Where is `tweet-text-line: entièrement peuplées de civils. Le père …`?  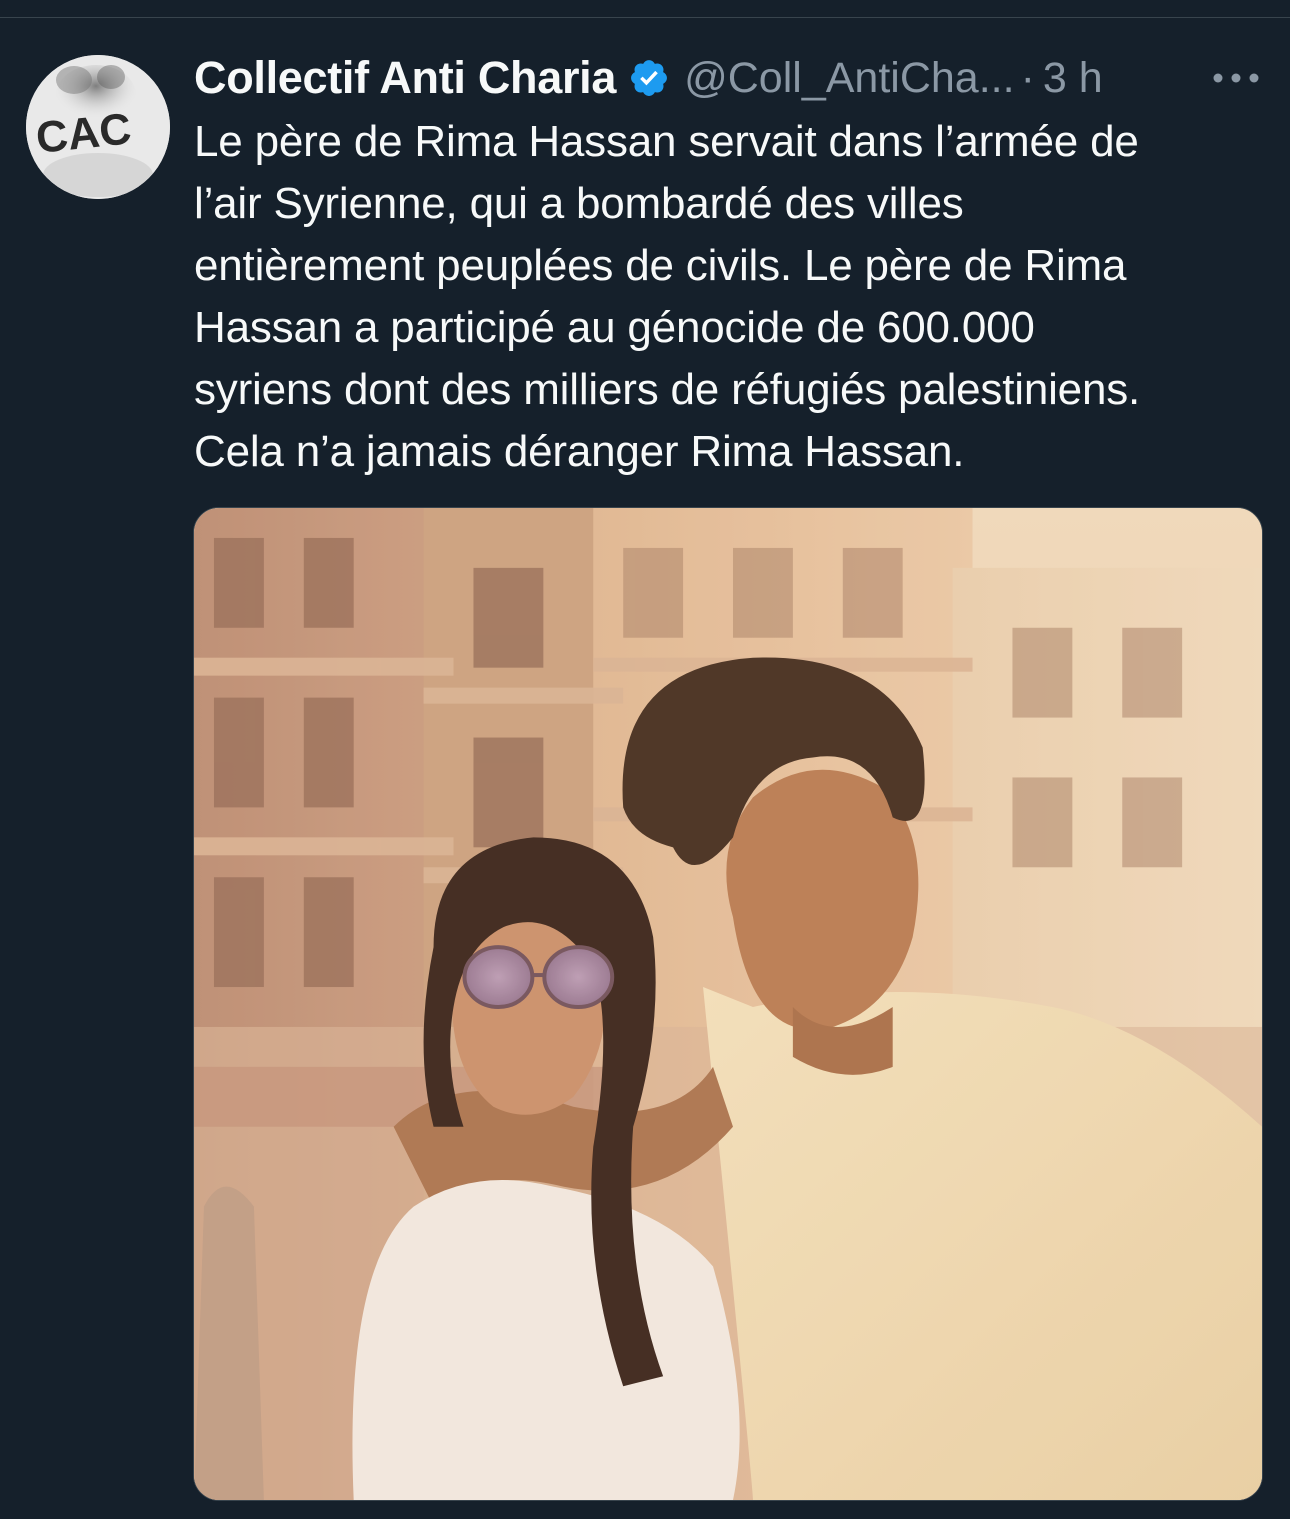
tweet-text-line: entièrement peuplées de civils. Le père … is located at coordinates (660, 265).